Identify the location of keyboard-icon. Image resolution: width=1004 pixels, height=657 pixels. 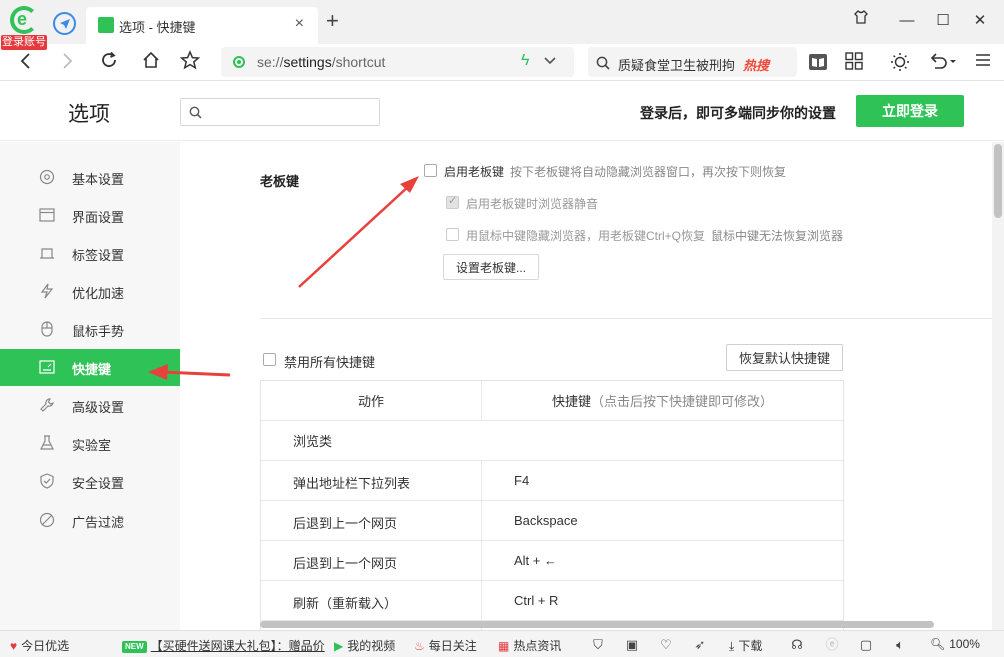
(47, 368).